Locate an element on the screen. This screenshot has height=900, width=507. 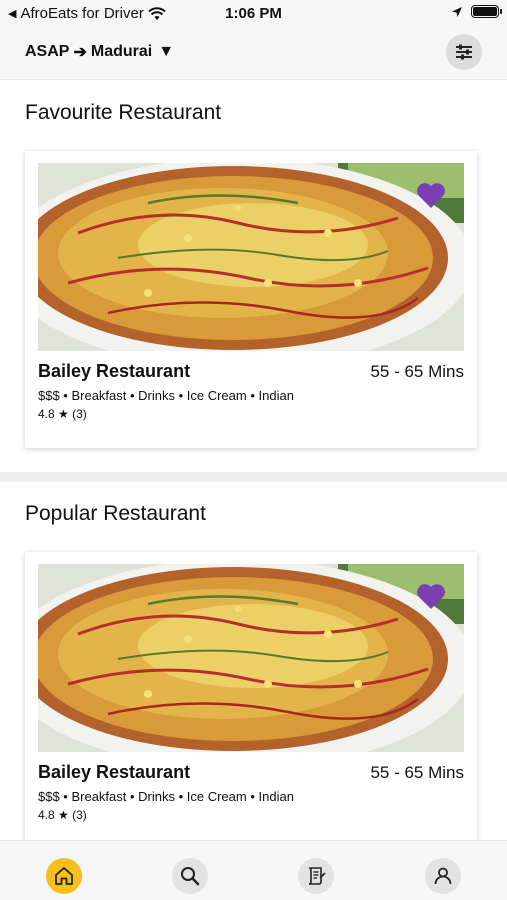
city-label: Madurai is located at coordinates (121, 51).